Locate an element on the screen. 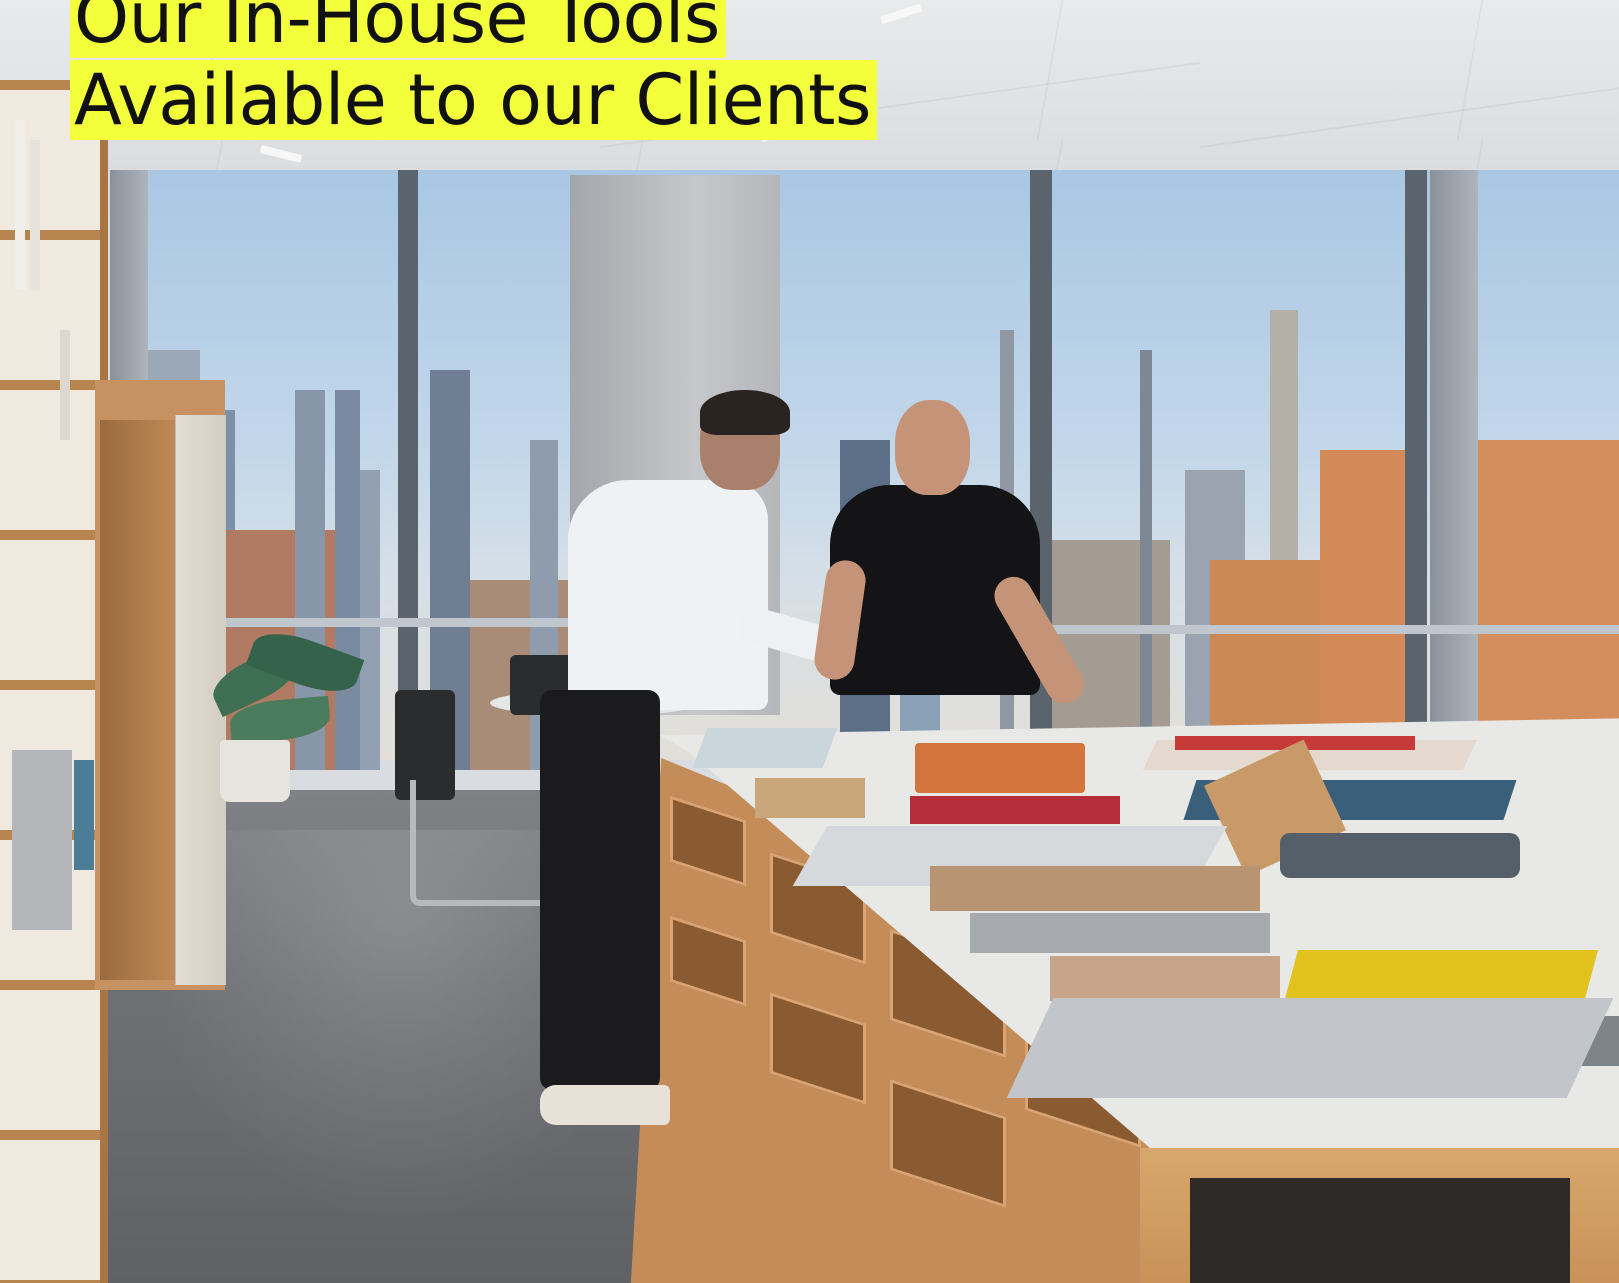 This screenshot has width=1619, height=1283. window-column is located at coordinates (1454, 480).